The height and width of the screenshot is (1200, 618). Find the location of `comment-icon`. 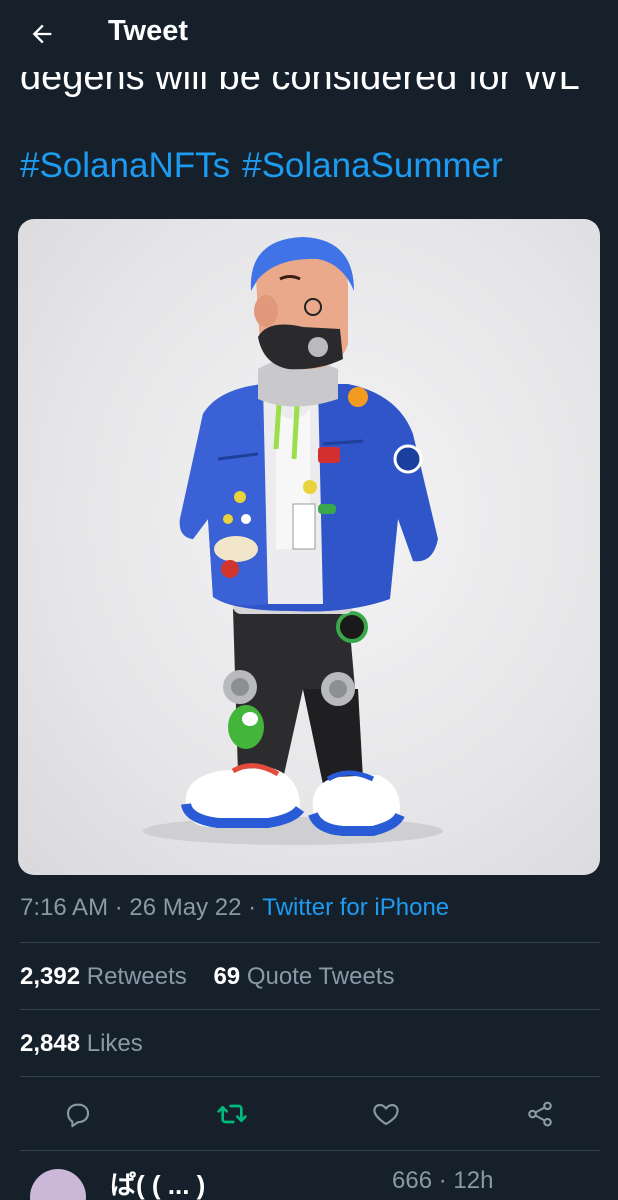

comment-icon is located at coordinates (78, 1115).